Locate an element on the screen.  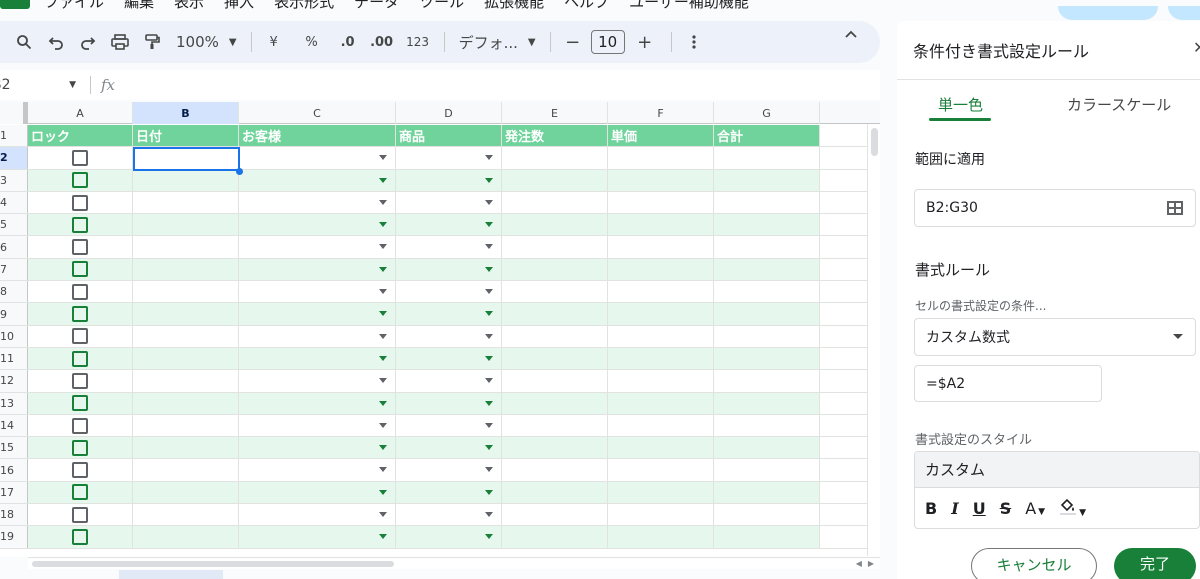
row-number: 12 is located at coordinates (14, 381).